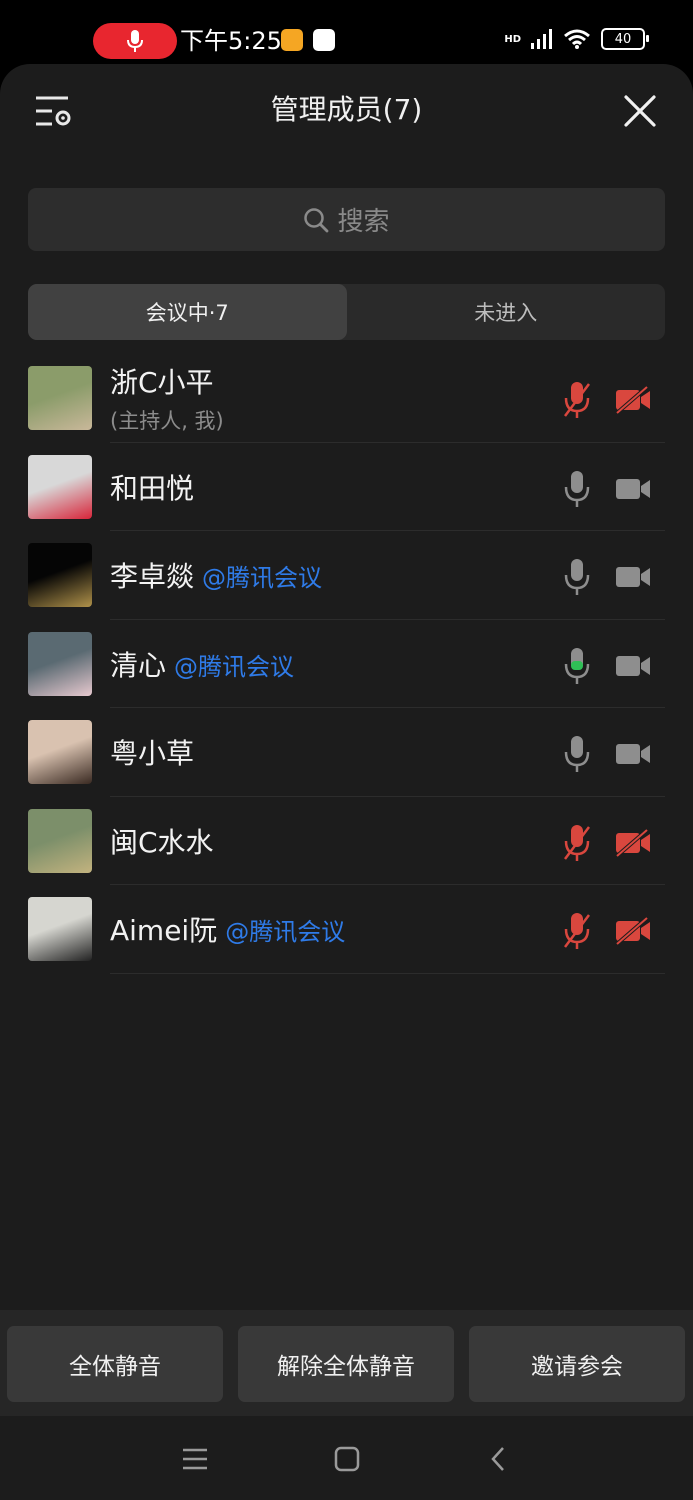 The image size is (693, 1500). Describe the element at coordinates (506, 312) in the screenshot. I see `tab-not-joined: 未进入` at that location.